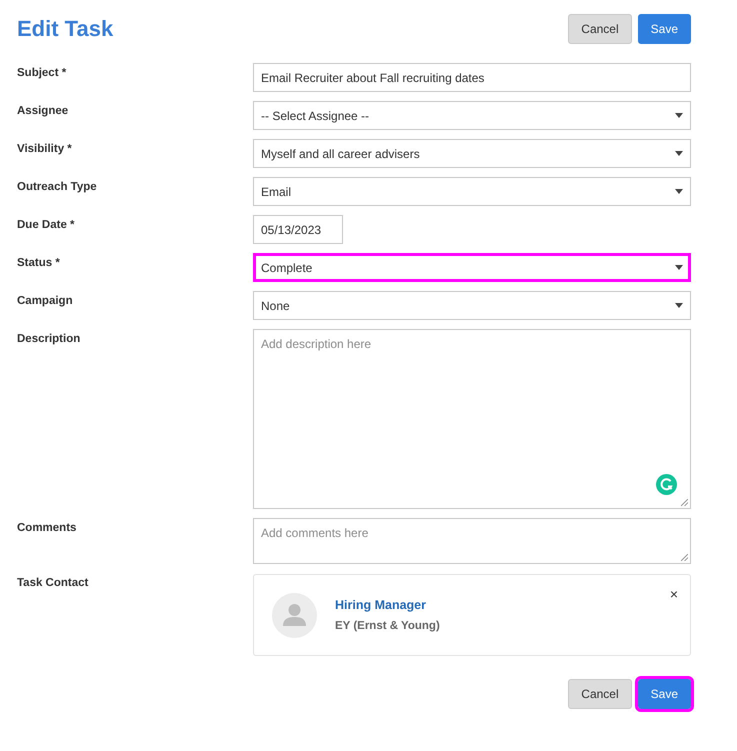 This screenshot has height=751, width=737. Describe the element at coordinates (472, 115) in the screenshot. I see `dropdown: -- Select Assignee --` at that location.